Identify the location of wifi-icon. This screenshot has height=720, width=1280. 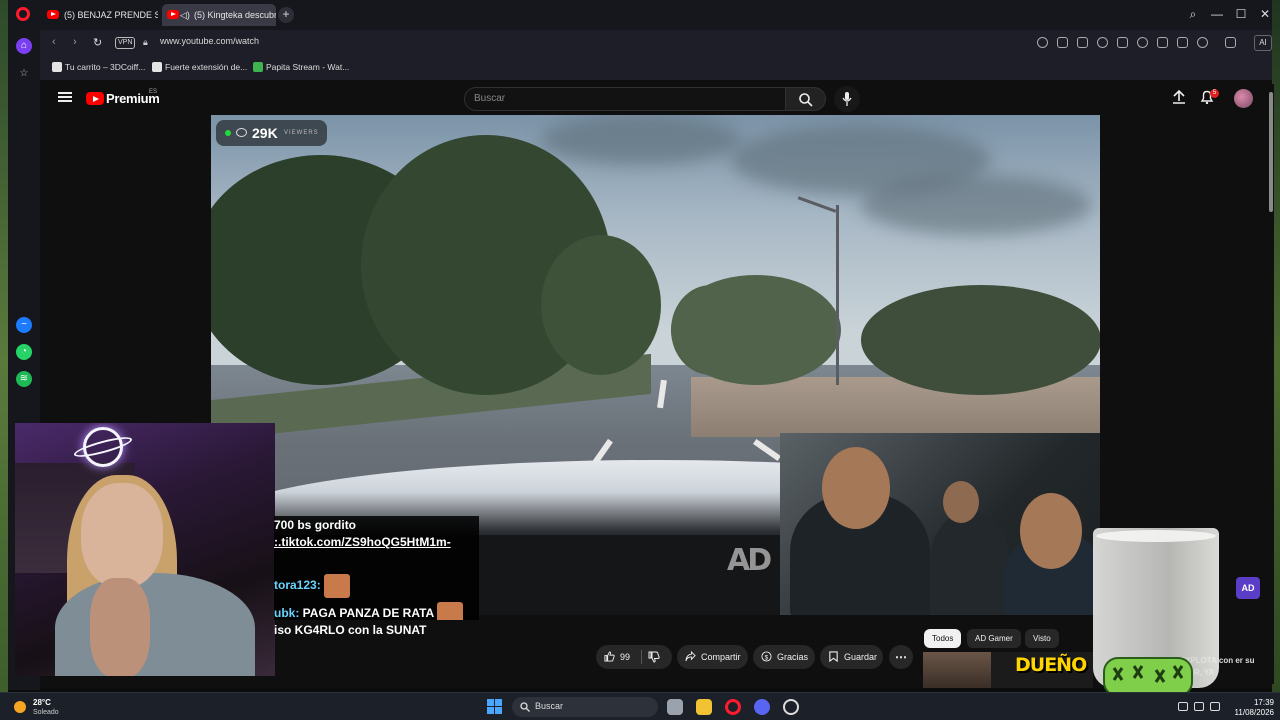
(1199, 706).